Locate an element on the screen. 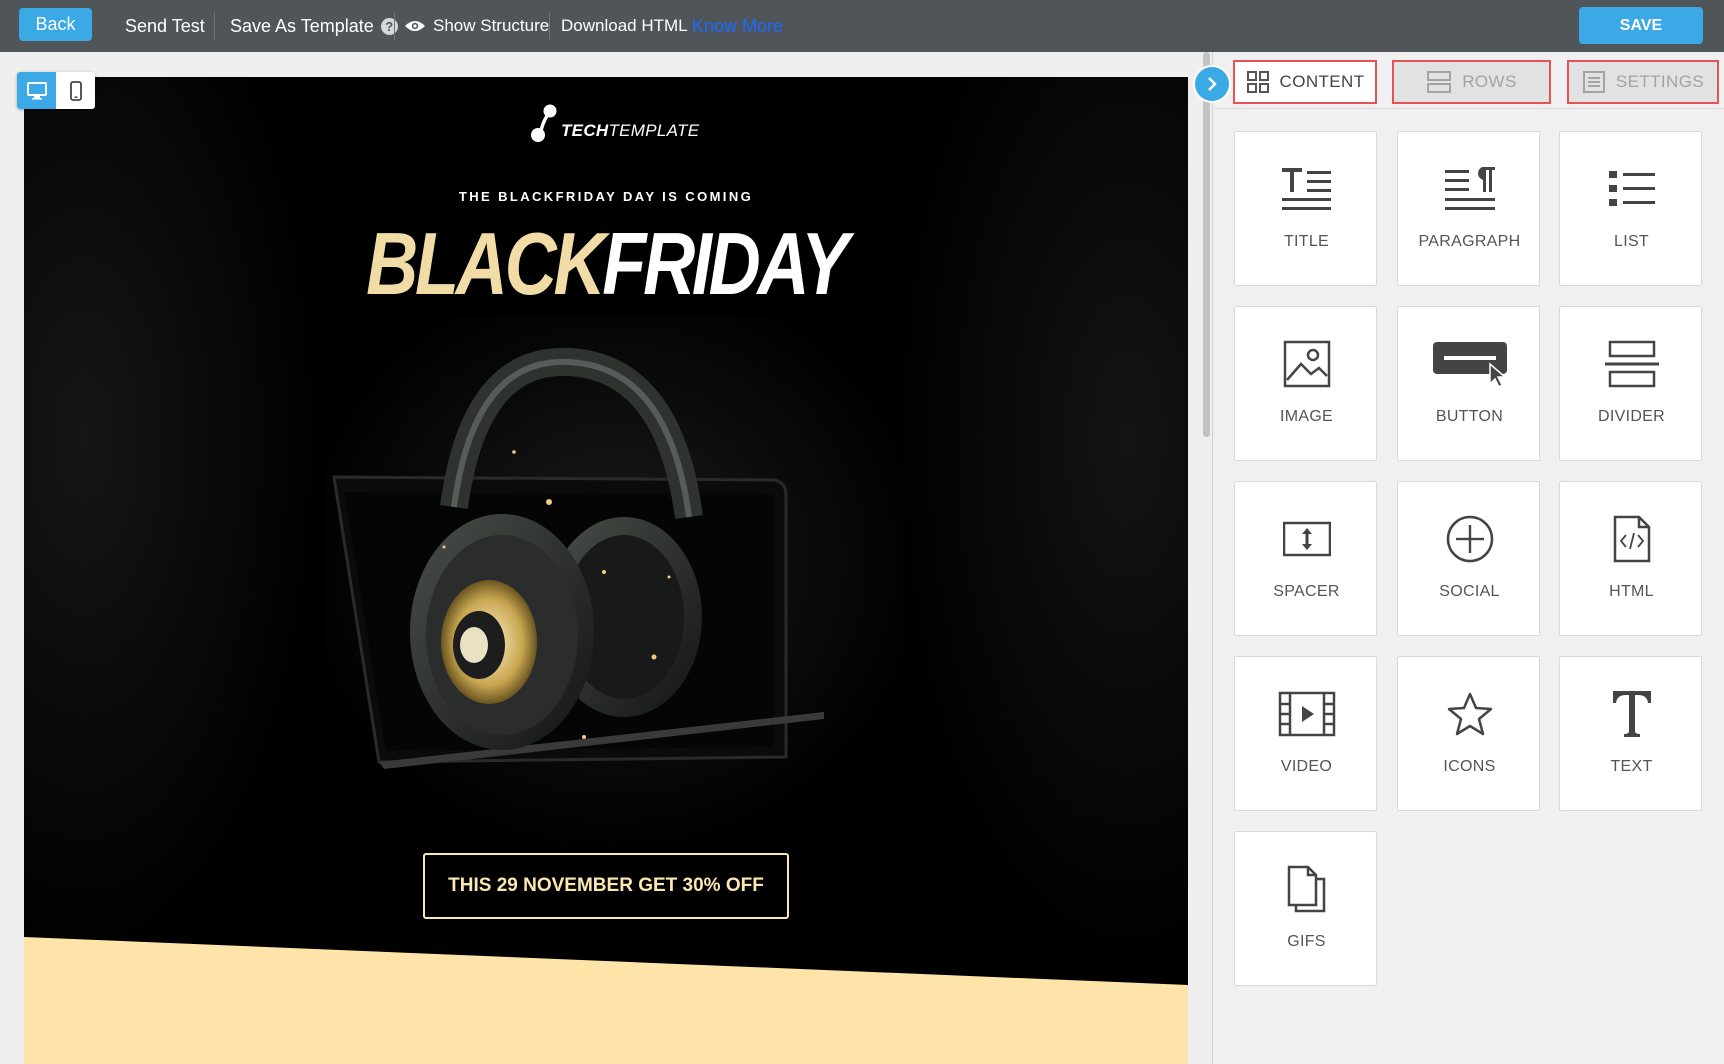 Image resolution: width=1724 pixels, height=1064 pixels. back-button: Back is located at coordinates (55, 24).